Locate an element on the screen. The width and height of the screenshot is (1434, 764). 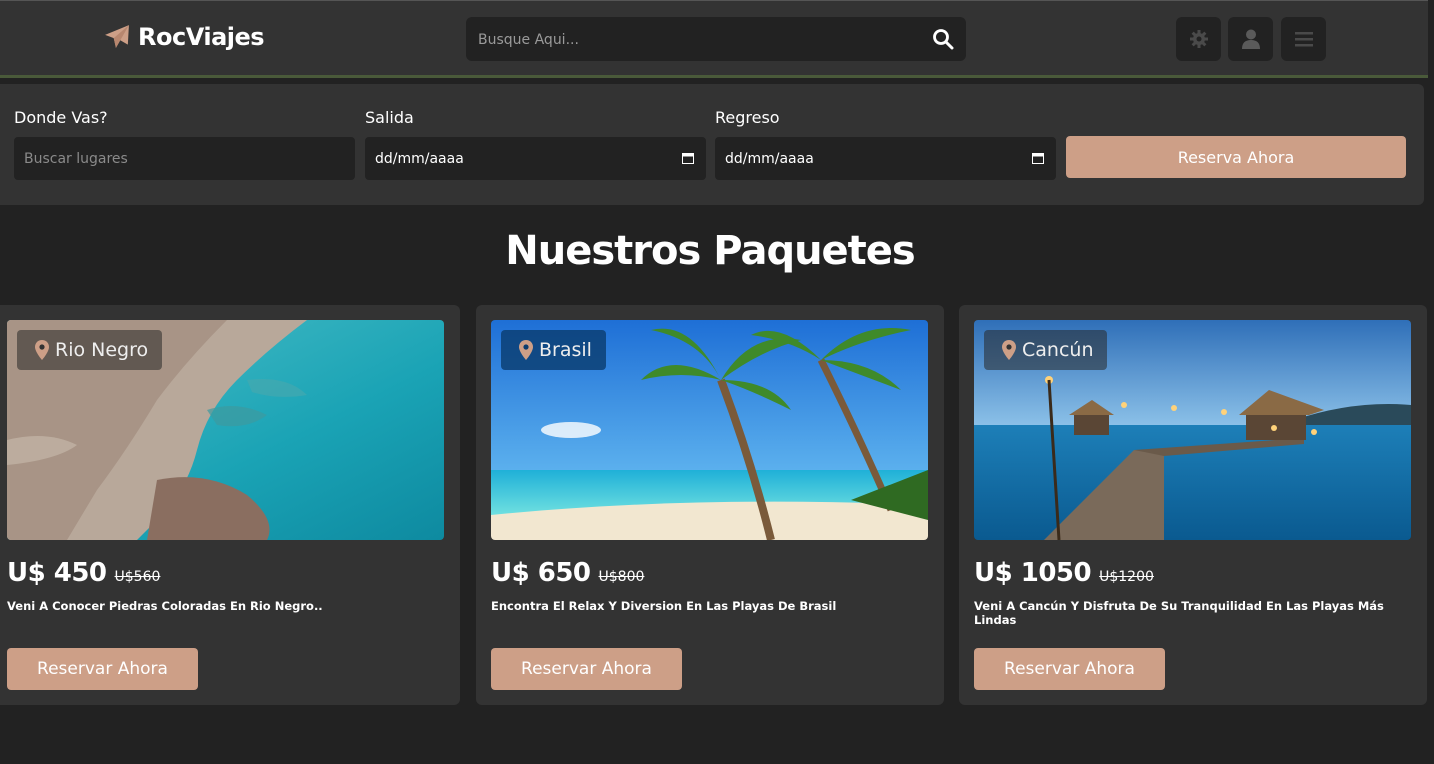
destination-input: Buscar lugares is located at coordinates (184, 158).